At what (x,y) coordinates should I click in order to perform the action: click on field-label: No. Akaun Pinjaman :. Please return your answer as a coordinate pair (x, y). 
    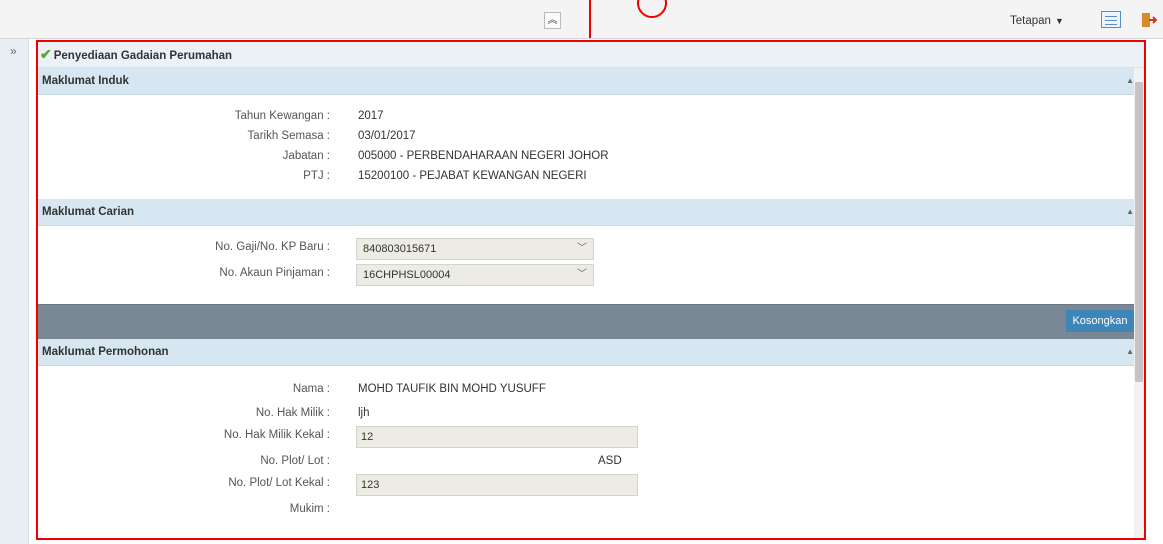
    Looking at the image, I should click on (274, 273).